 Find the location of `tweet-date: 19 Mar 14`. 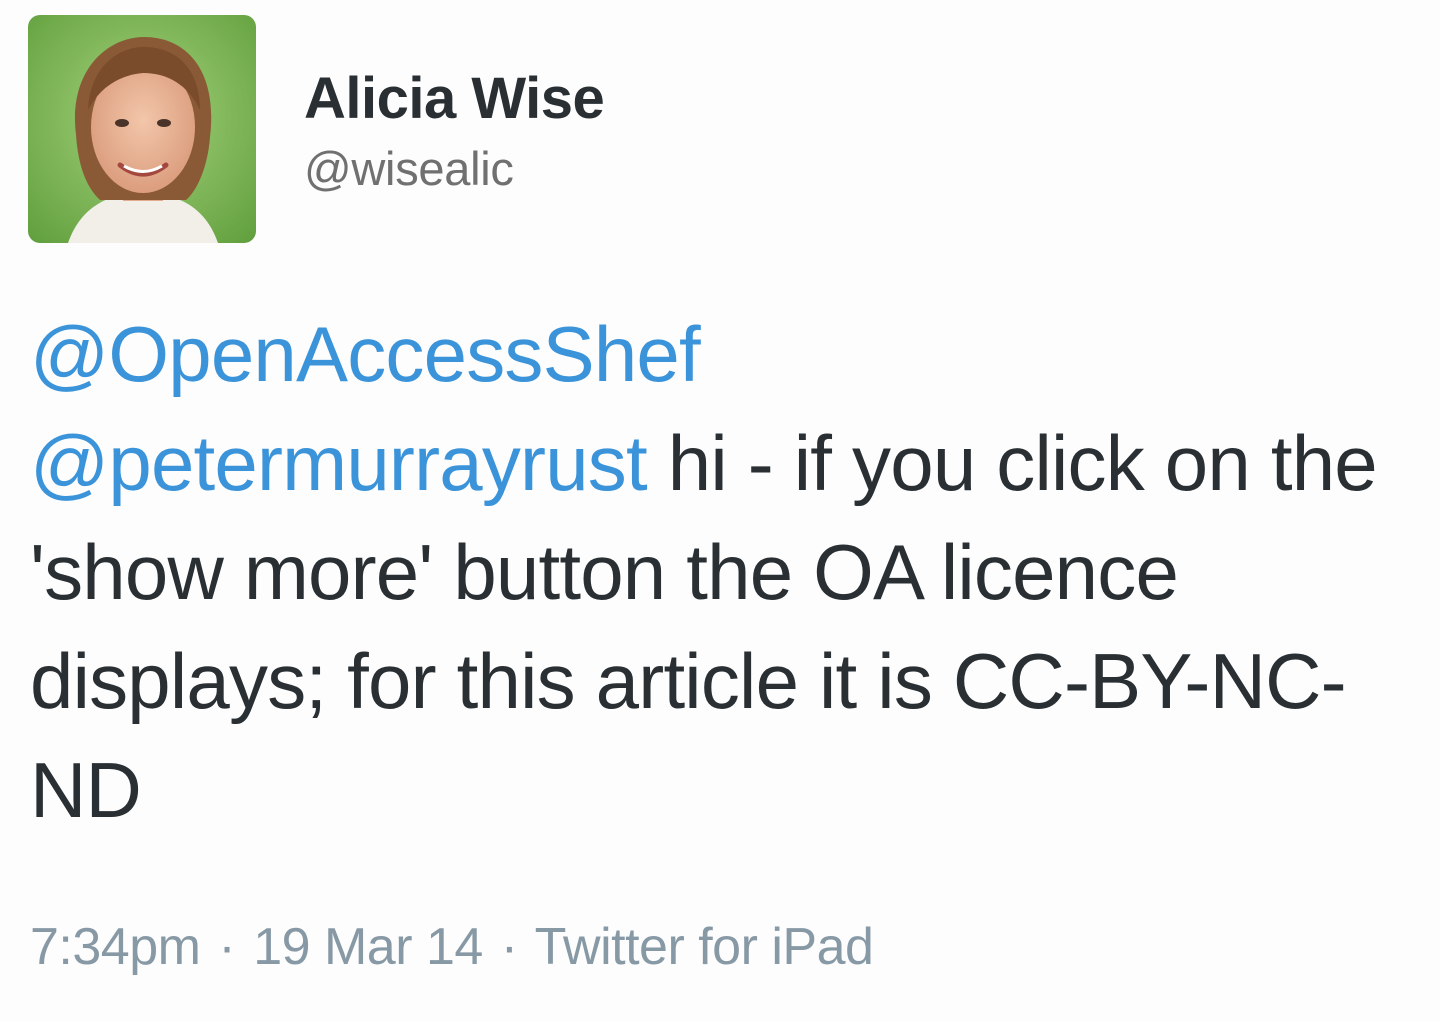

tweet-date: 19 Mar 14 is located at coordinates (368, 947).